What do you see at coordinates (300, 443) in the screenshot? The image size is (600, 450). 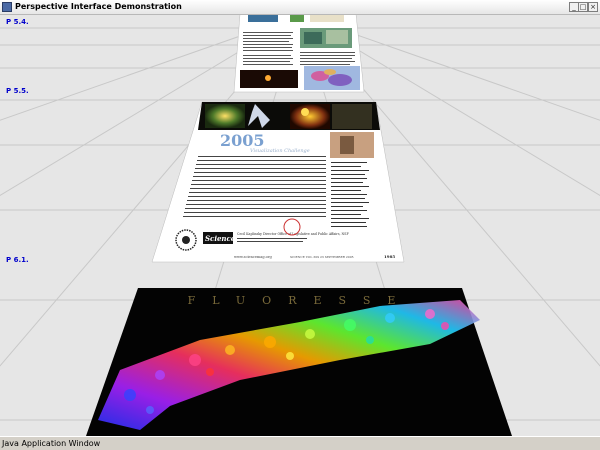 I see `status-bar: Java Application Window` at bounding box center [300, 443].